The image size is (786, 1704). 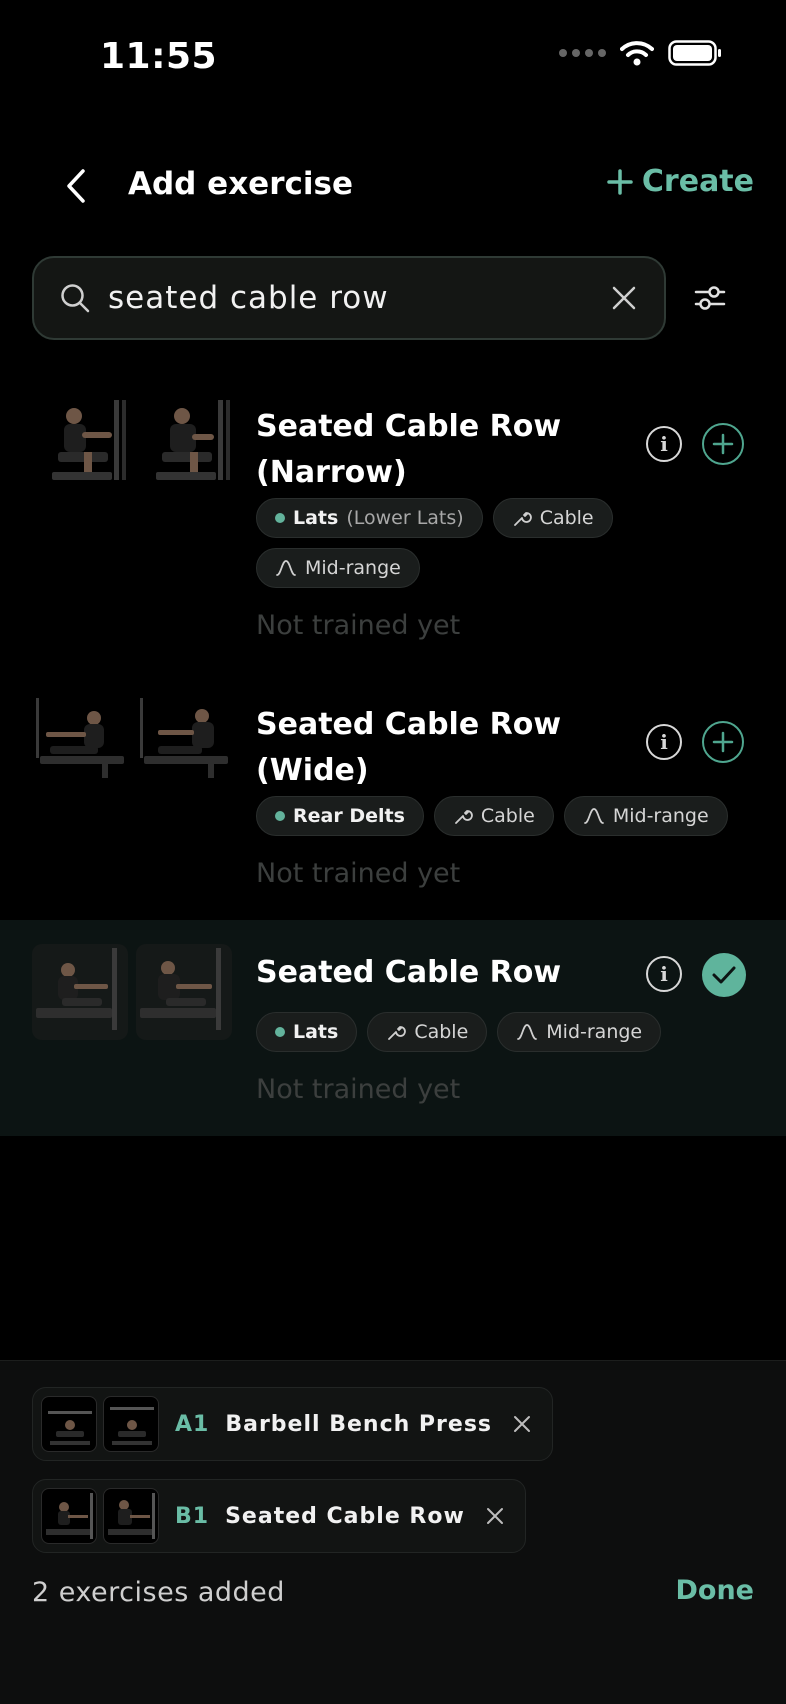 What do you see at coordinates (409, 747) in the screenshot?
I see `exercise-title: Seated Cable Row (Wide)` at bounding box center [409, 747].